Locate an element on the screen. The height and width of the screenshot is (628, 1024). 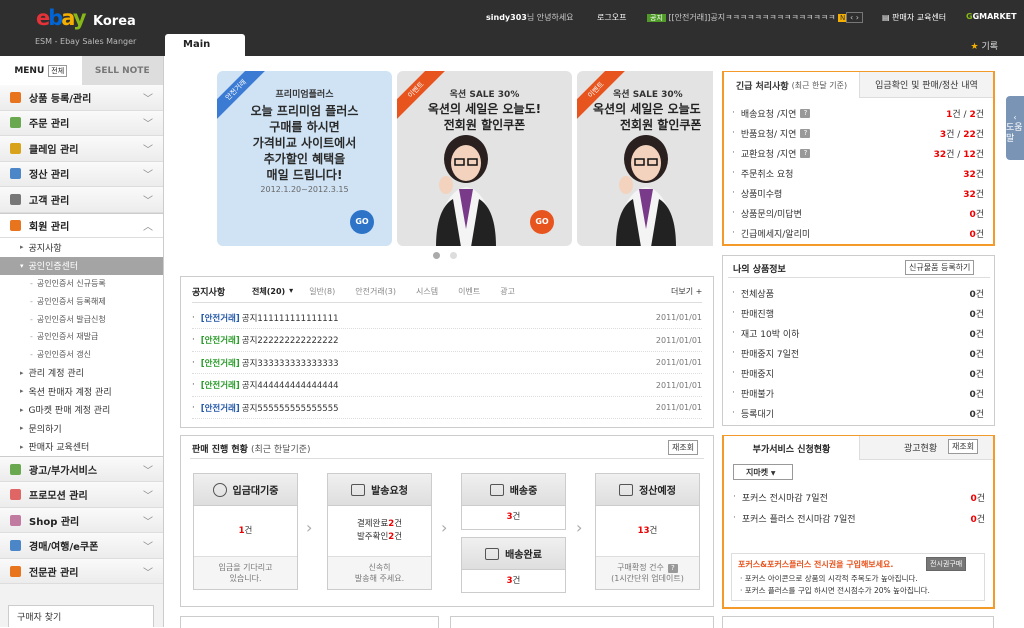
notice-row: · [안전거래] 공지222222222222222 2011/01/01 is located at coordinates (447, 341).